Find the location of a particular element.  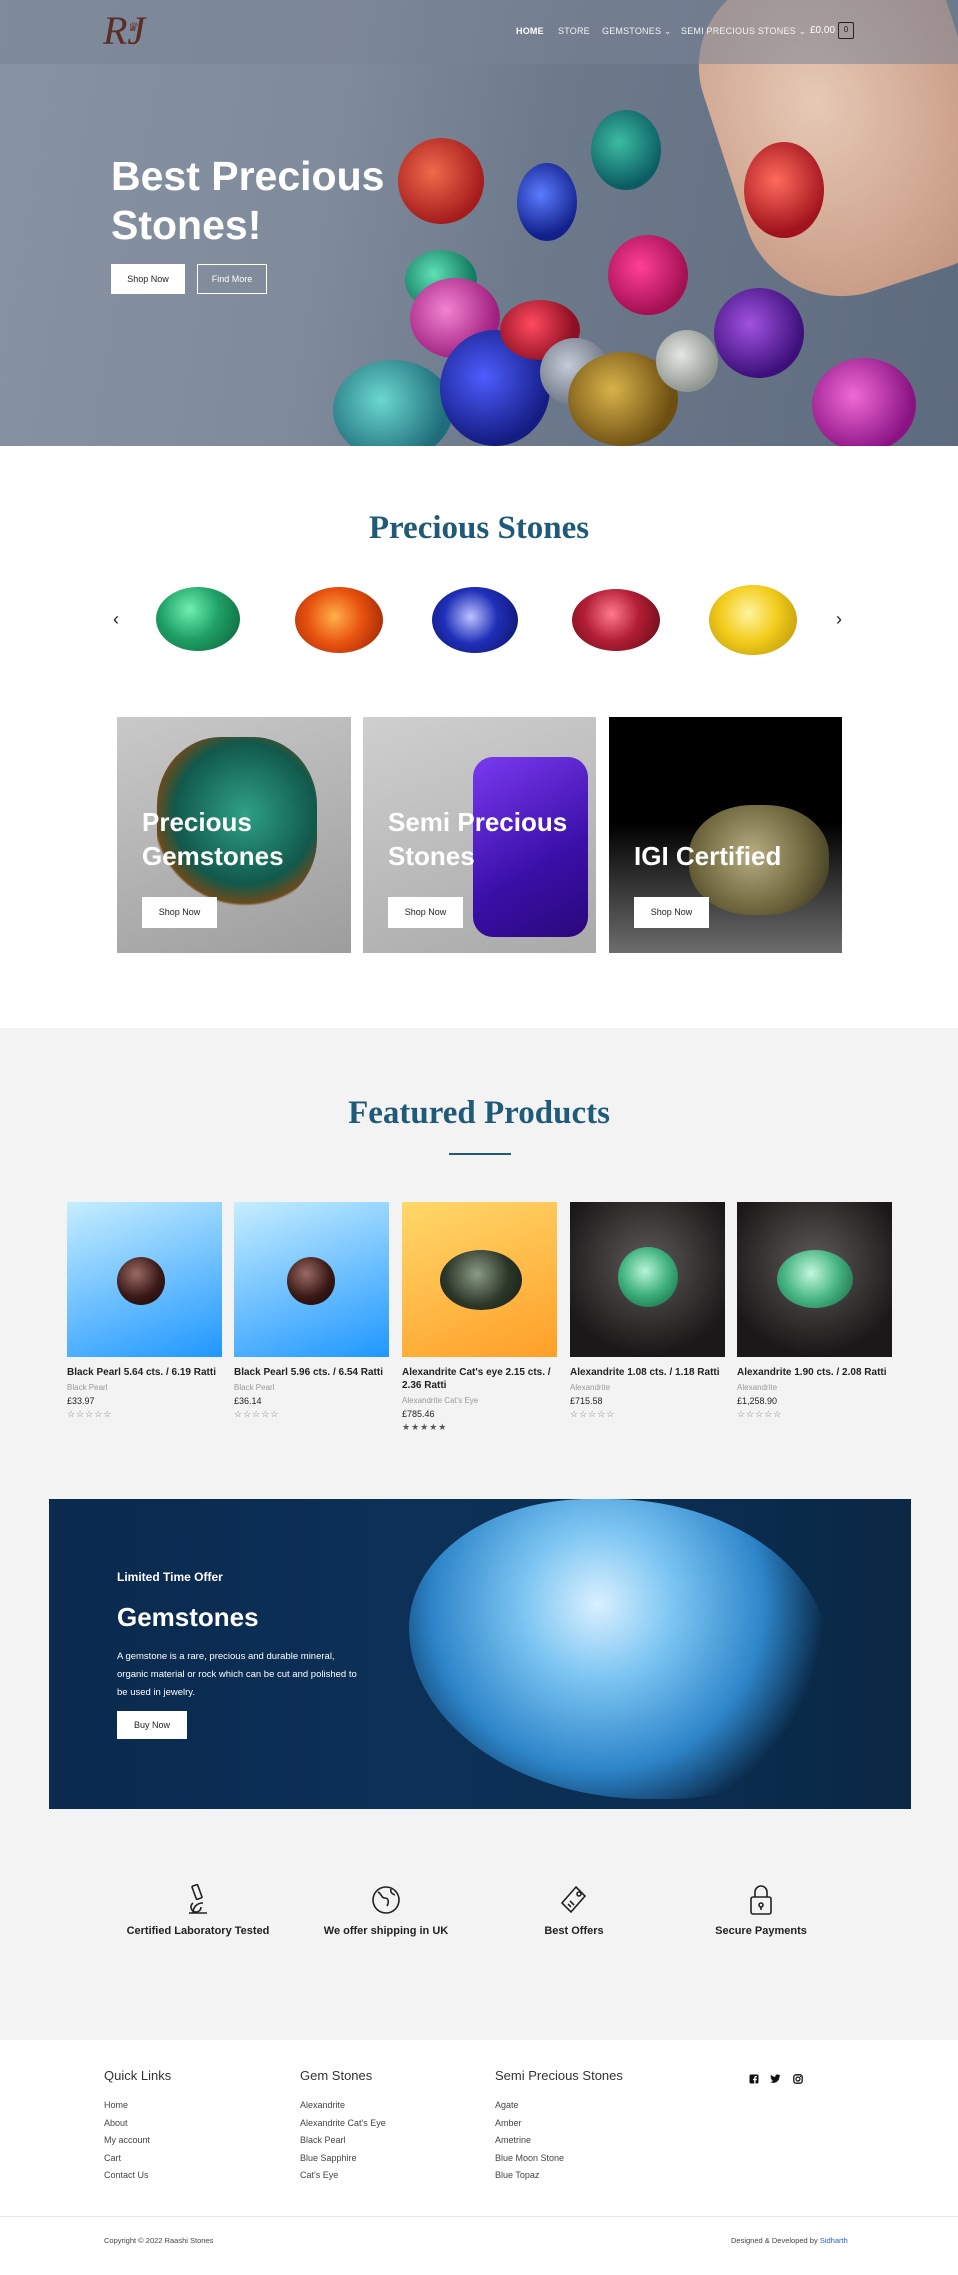

footer-link: Blue Sapphire is located at coordinates (390, 2159).